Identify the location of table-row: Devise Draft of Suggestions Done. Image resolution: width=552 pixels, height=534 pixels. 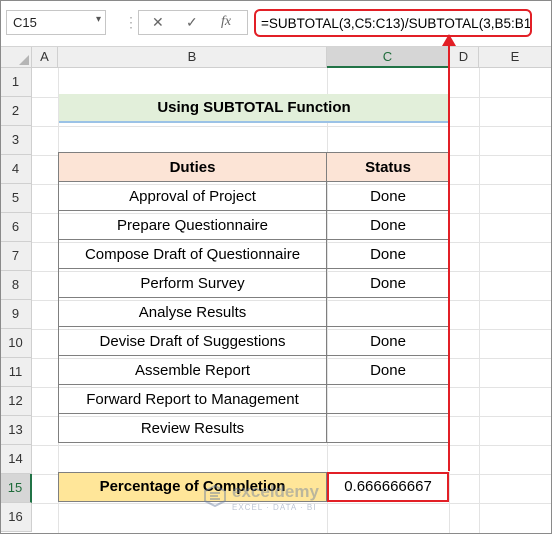
(254, 341).